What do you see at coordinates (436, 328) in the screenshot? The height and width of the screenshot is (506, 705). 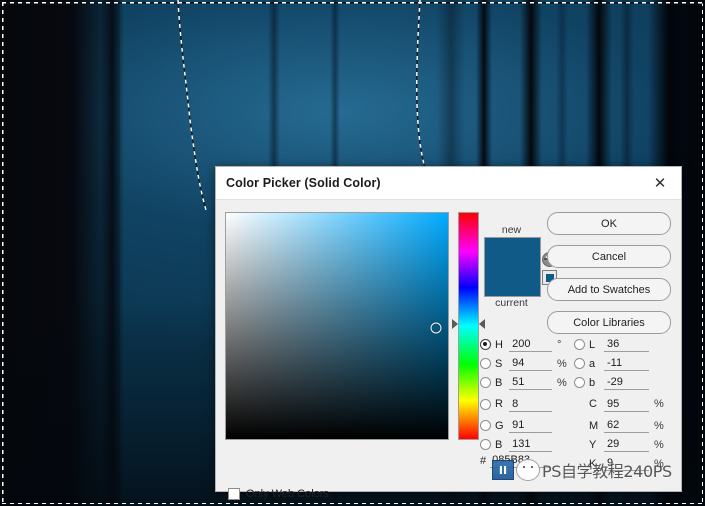 I see `color-field-cursor` at bounding box center [436, 328].